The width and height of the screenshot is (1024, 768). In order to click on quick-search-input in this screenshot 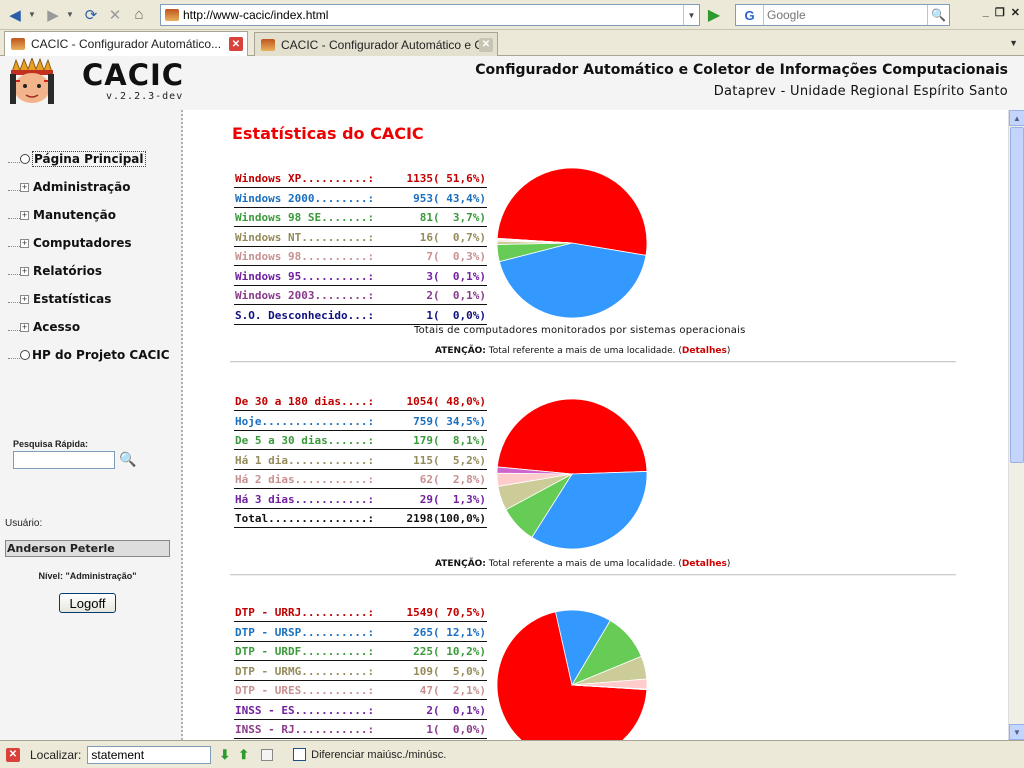, I will do `click(64, 460)`.